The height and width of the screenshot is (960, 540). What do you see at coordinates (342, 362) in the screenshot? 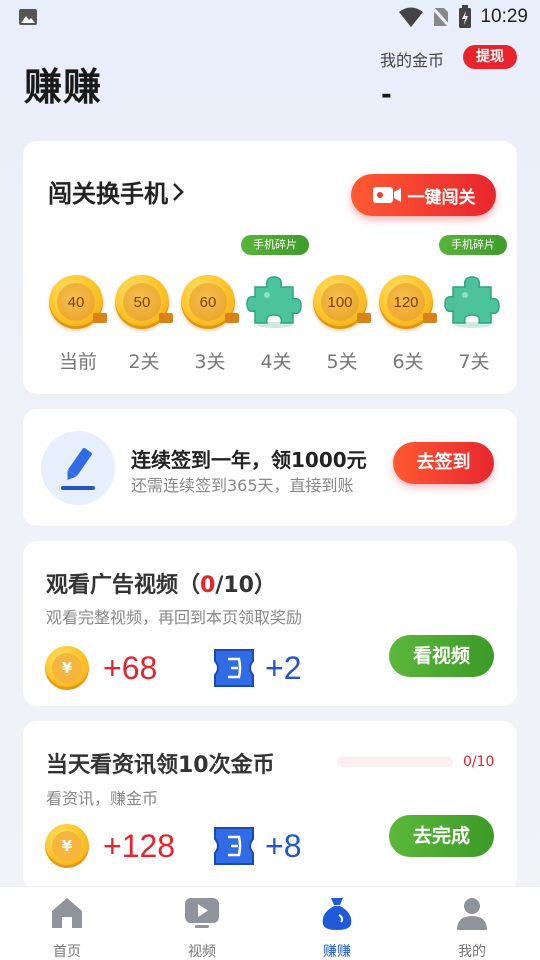
I see `level-label: 5关` at bounding box center [342, 362].